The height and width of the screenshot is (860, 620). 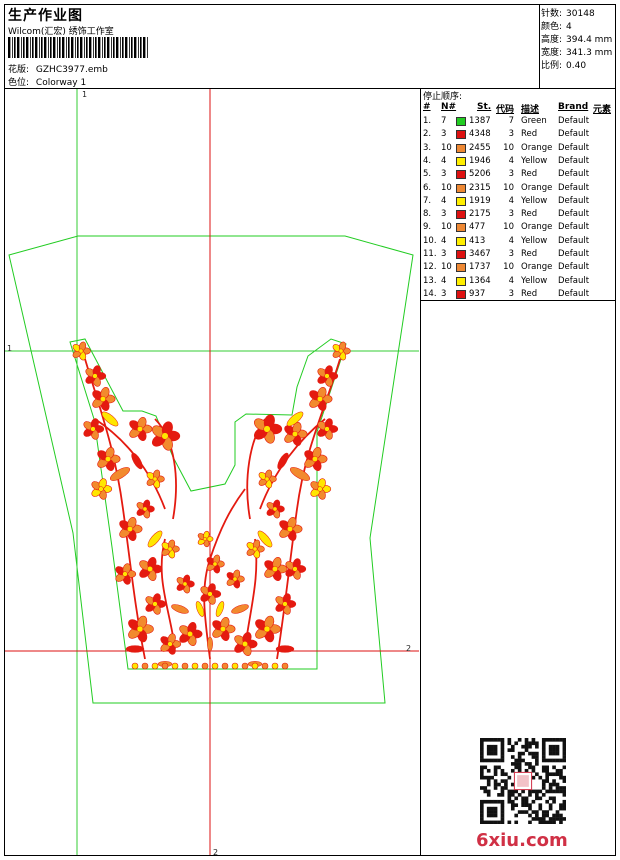 What do you see at coordinates (427, 121) in the screenshot?
I see `cell-i: 1.` at bounding box center [427, 121].